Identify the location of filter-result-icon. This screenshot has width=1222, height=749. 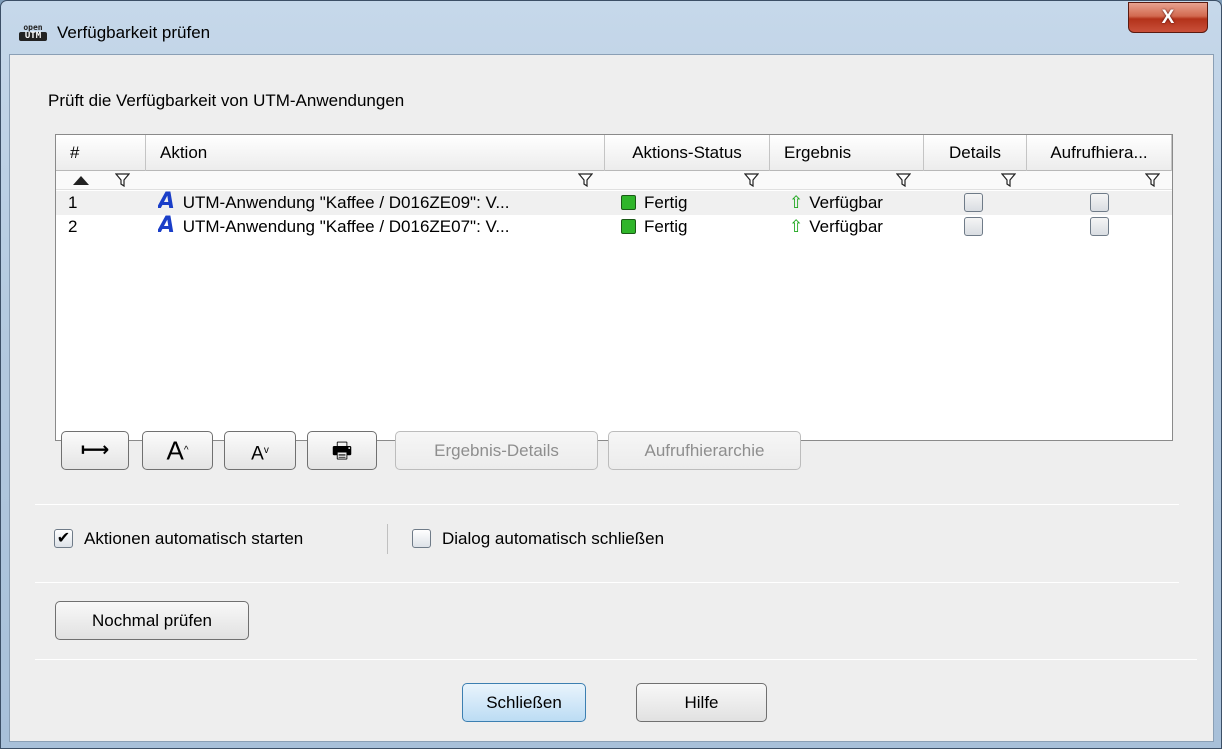
(903, 180).